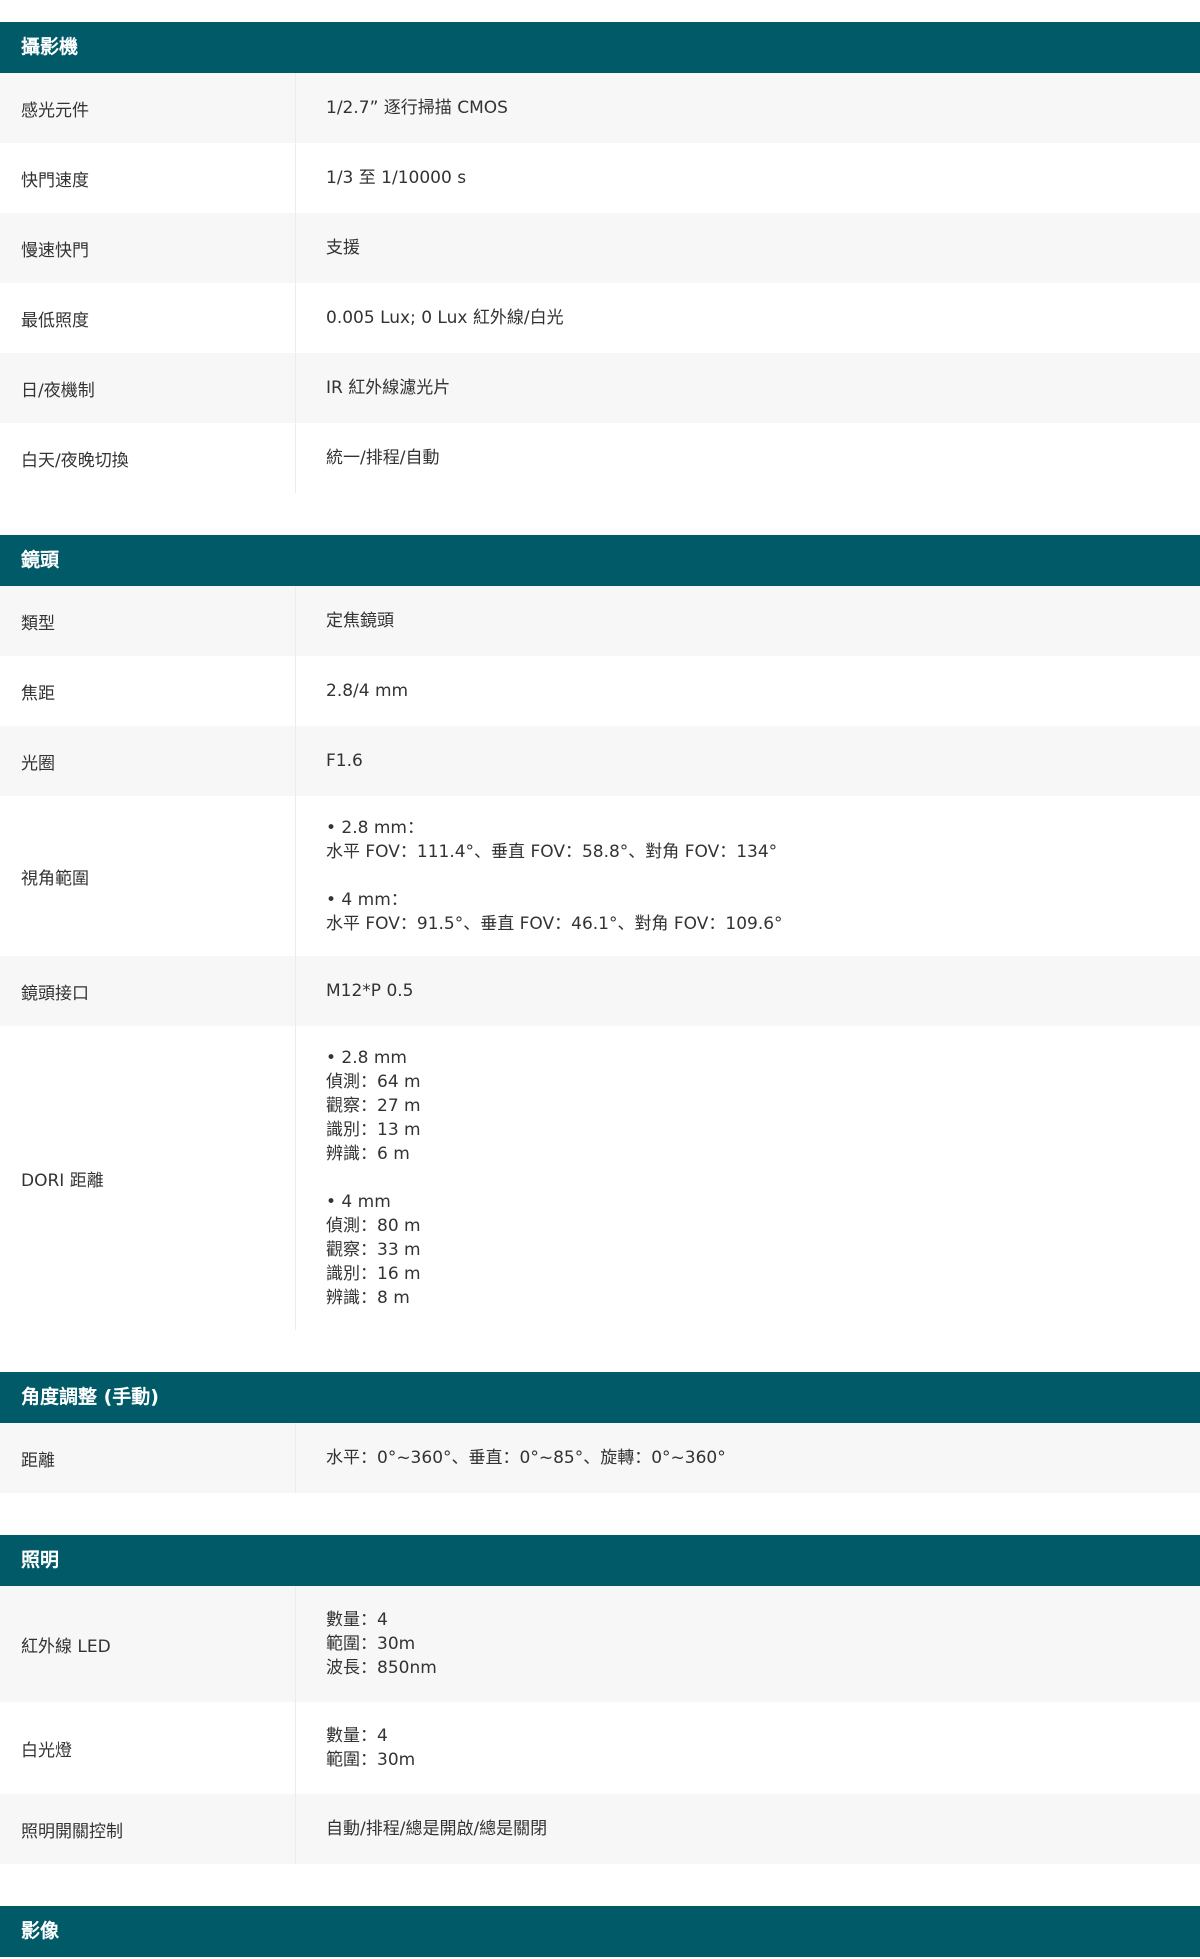 The image size is (1200, 1959). I want to click on spec-row: 白天/夜晚切換 統一/排程/自動, so click(600, 458).